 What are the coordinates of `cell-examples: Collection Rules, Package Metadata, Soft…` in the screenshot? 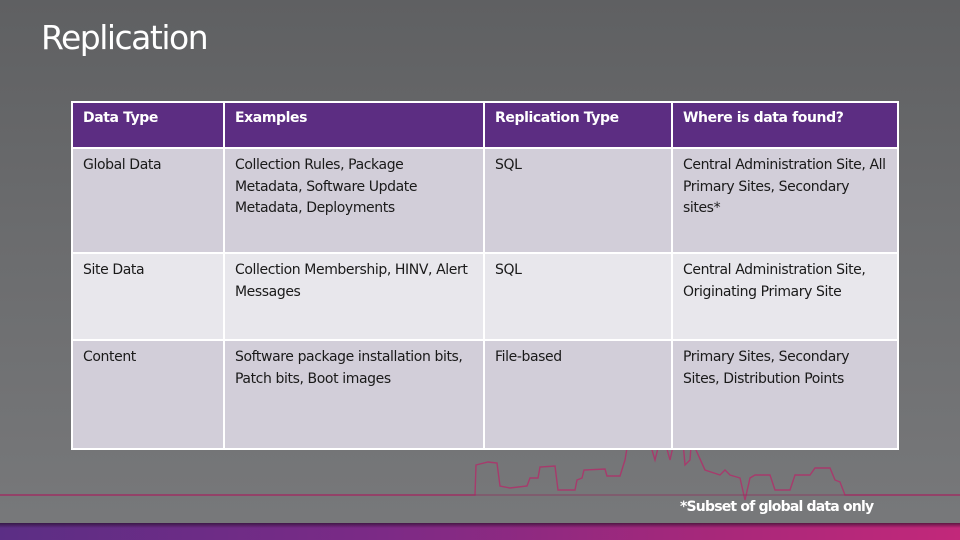 It's located at (354, 200).